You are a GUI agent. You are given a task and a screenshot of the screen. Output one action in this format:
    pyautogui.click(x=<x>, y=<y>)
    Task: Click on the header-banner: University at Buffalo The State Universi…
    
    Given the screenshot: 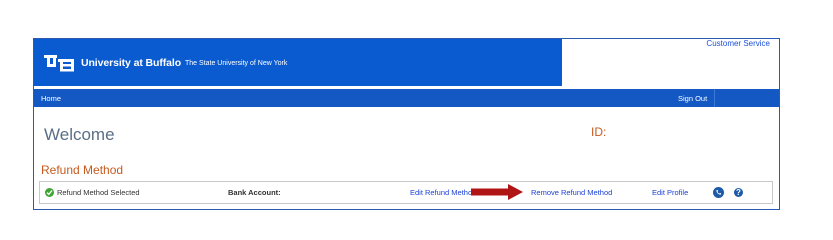 What is the action you would take?
    pyautogui.click(x=298, y=62)
    